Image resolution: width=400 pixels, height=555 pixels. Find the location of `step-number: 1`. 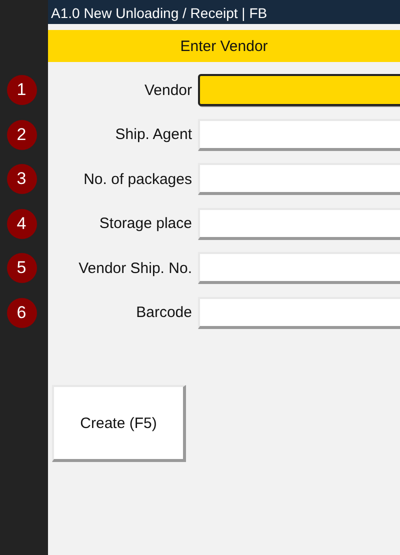

step-number: 1 is located at coordinates (21, 90).